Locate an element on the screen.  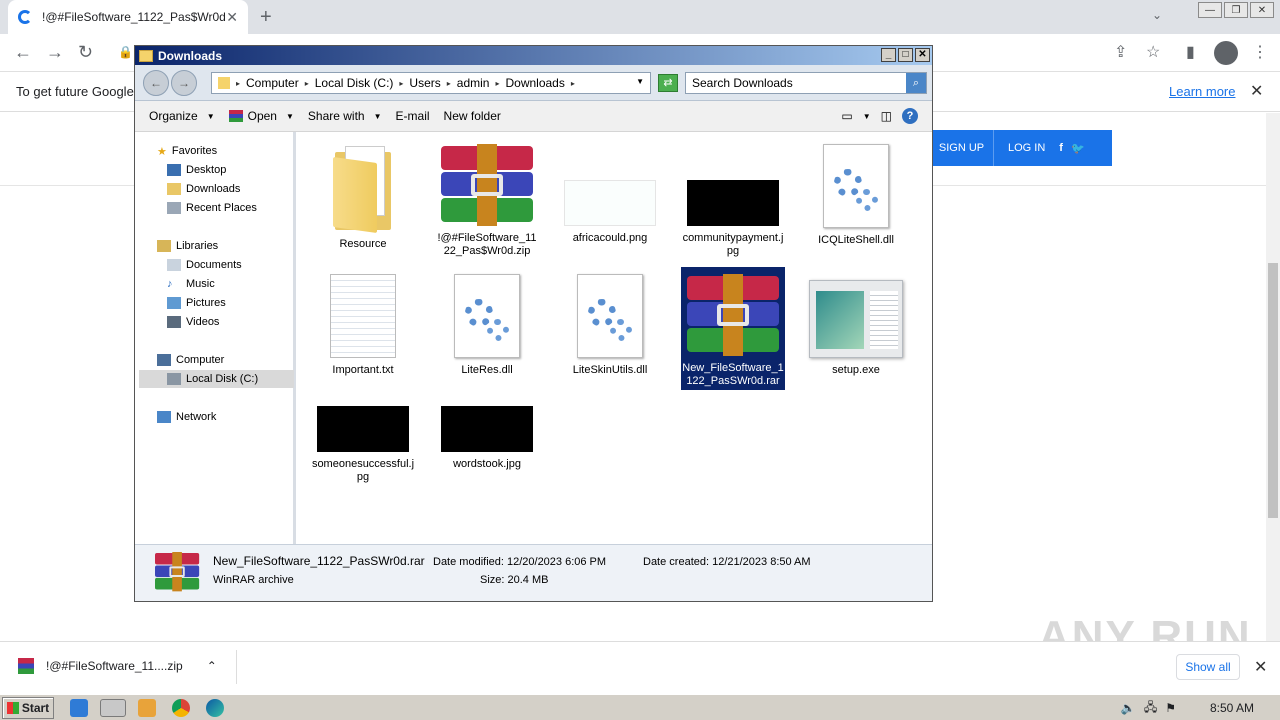
breadcrumb-local-disk: Local Disk (C:) is located at coordinates (354, 83).